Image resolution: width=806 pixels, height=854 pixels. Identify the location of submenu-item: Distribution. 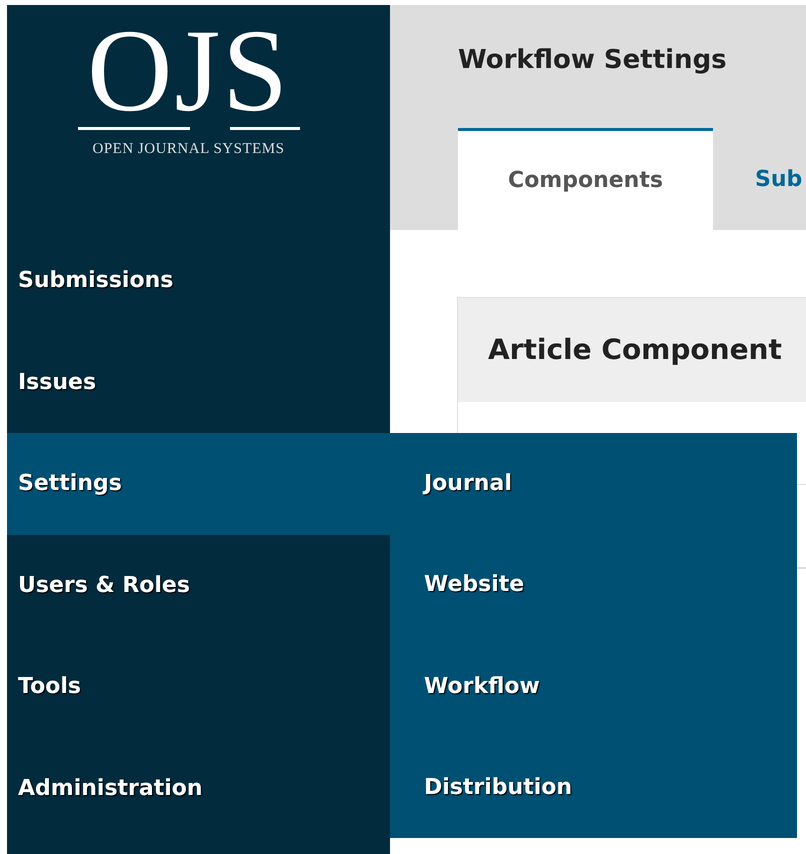
(593, 787).